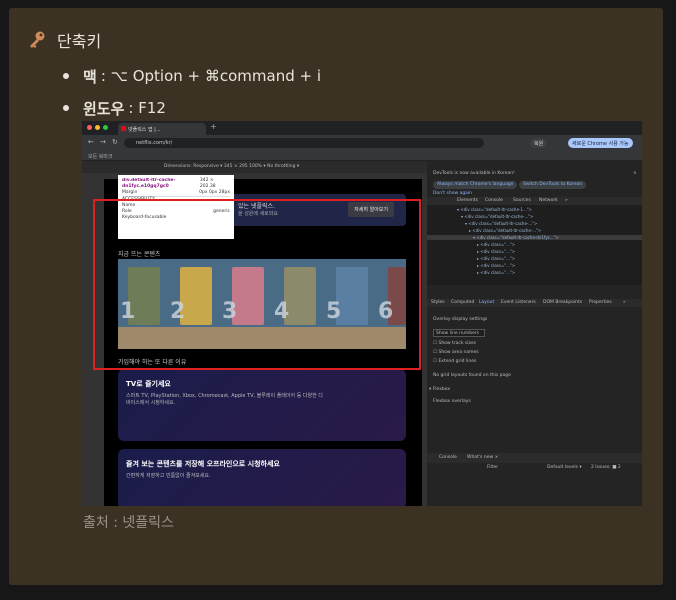  What do you see at coordinates (494, 209) in the screenshot?
I see `dom-node: ▾ <div class="default-ltr-cache-1...">` at bounding box center [494, 209].